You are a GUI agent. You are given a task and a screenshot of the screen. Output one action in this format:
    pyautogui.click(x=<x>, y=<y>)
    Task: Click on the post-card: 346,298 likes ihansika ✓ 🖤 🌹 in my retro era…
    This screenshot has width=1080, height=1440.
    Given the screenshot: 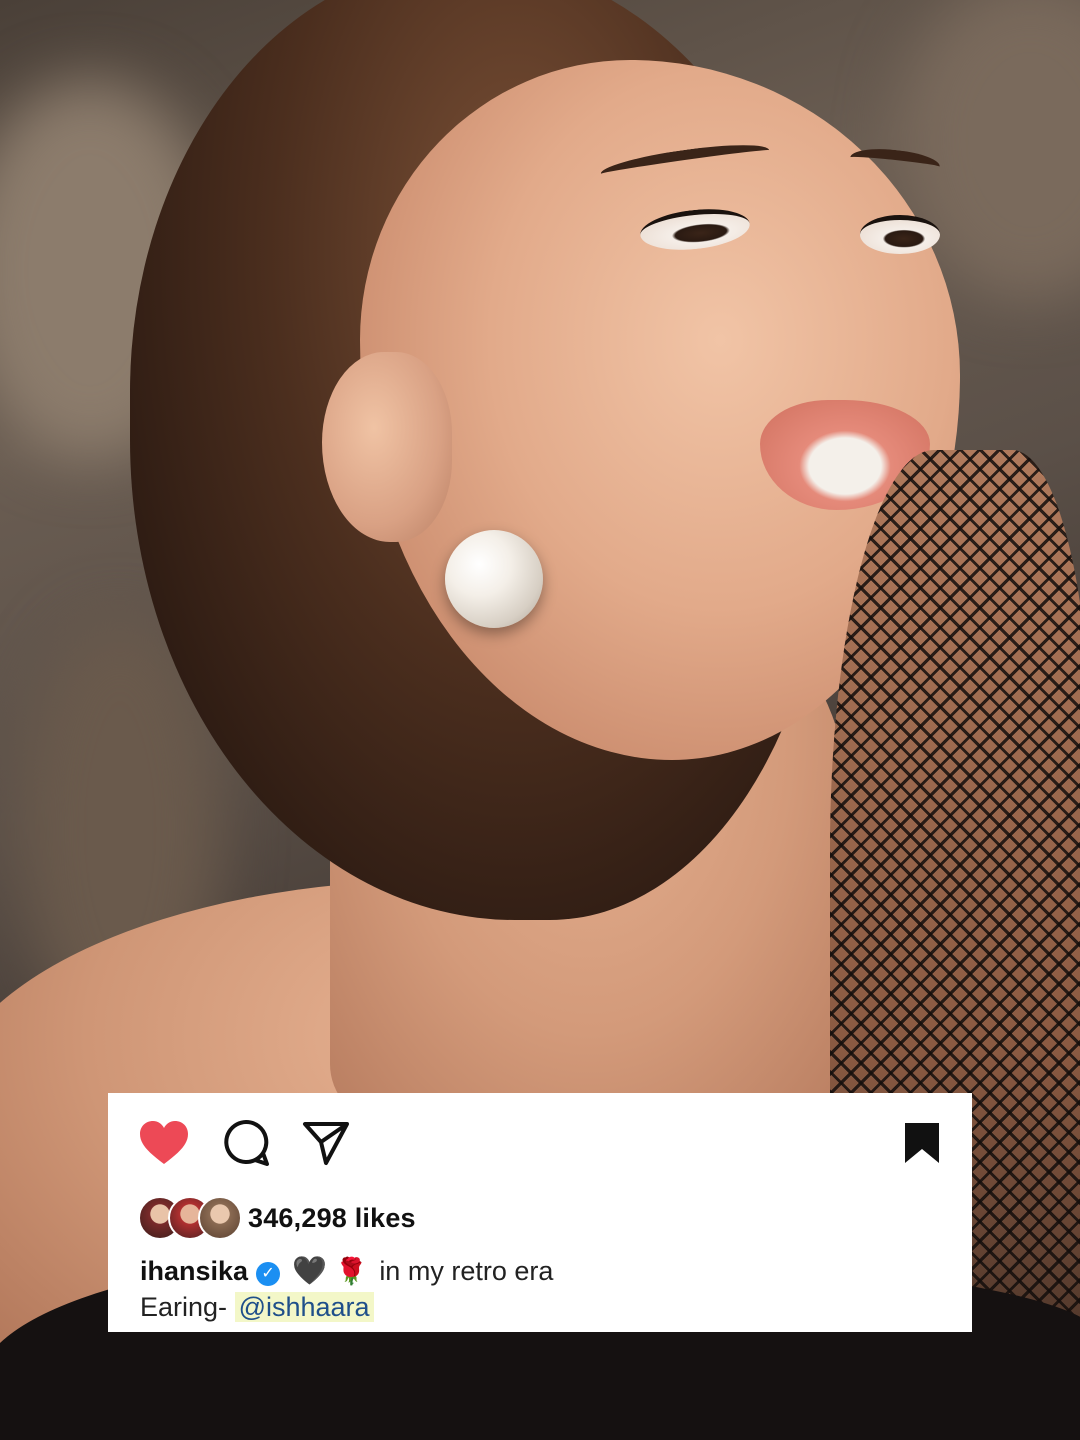 What is the action you would take?
    pyautogui.click(x=540, y=1212)
    